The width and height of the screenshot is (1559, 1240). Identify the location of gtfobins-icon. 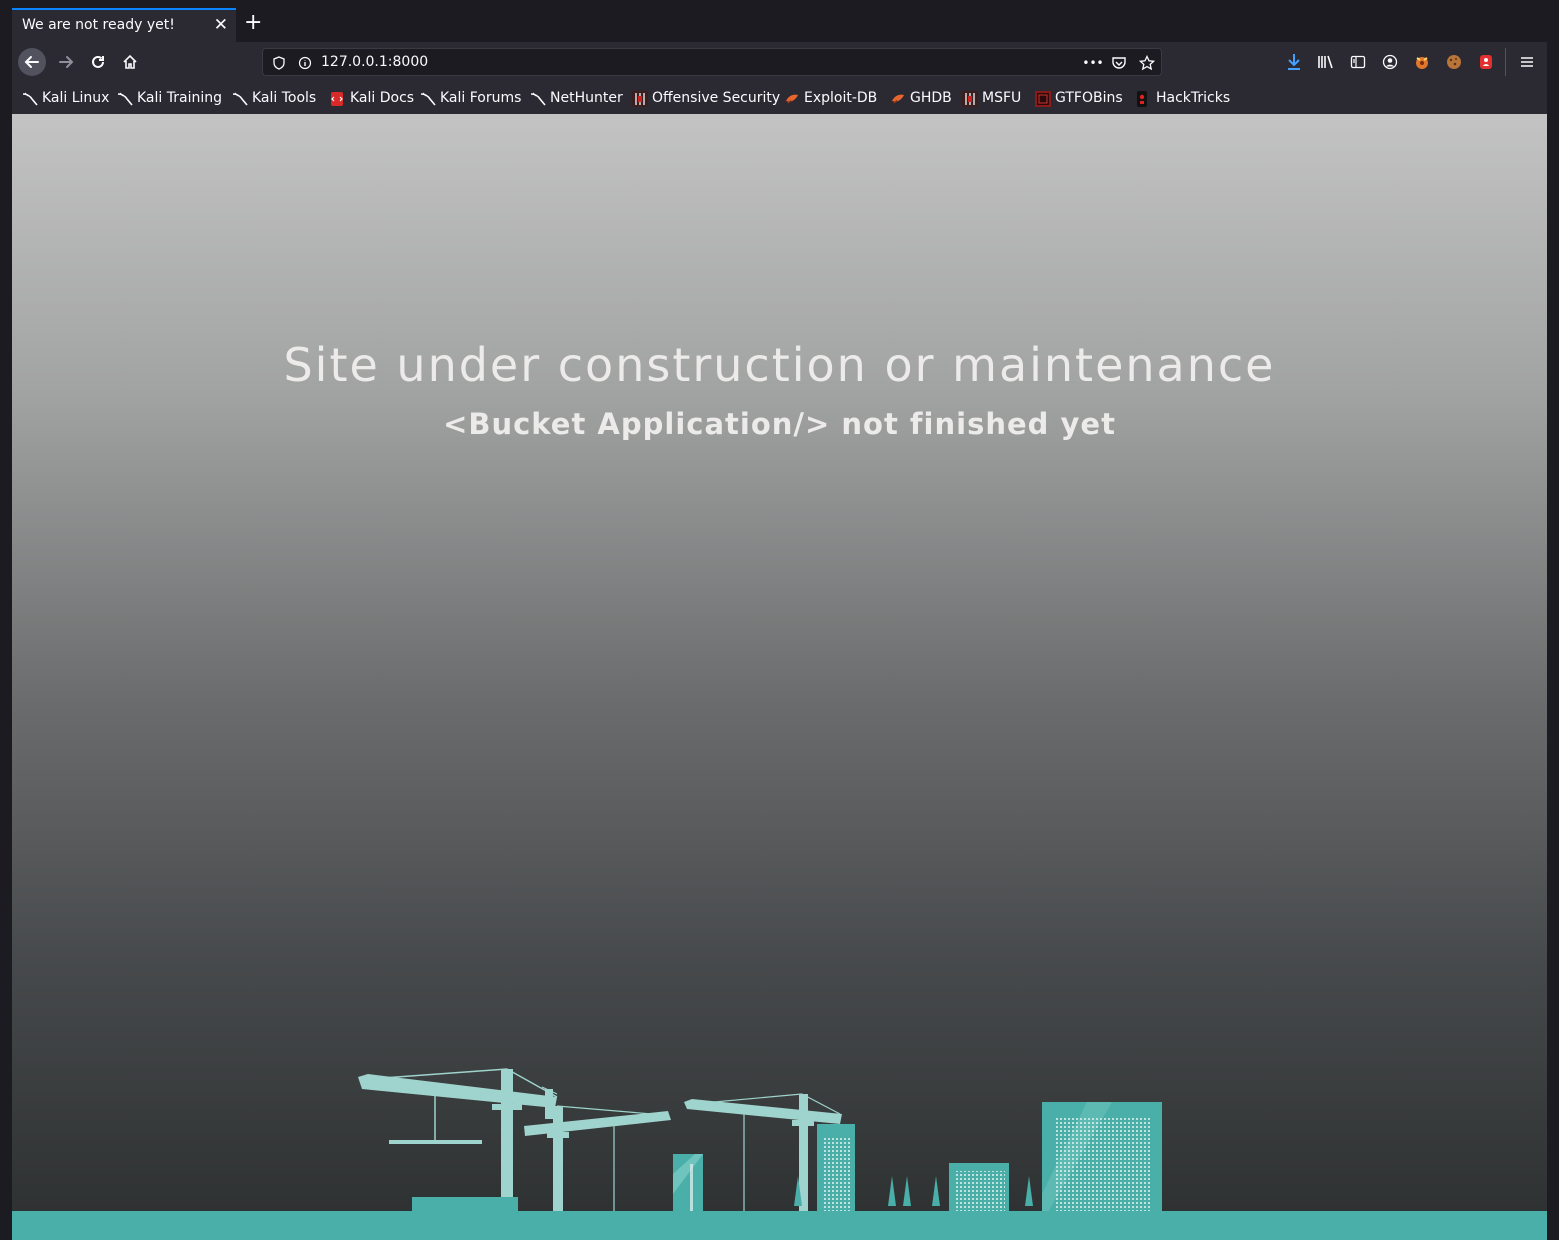
(1043, 99).